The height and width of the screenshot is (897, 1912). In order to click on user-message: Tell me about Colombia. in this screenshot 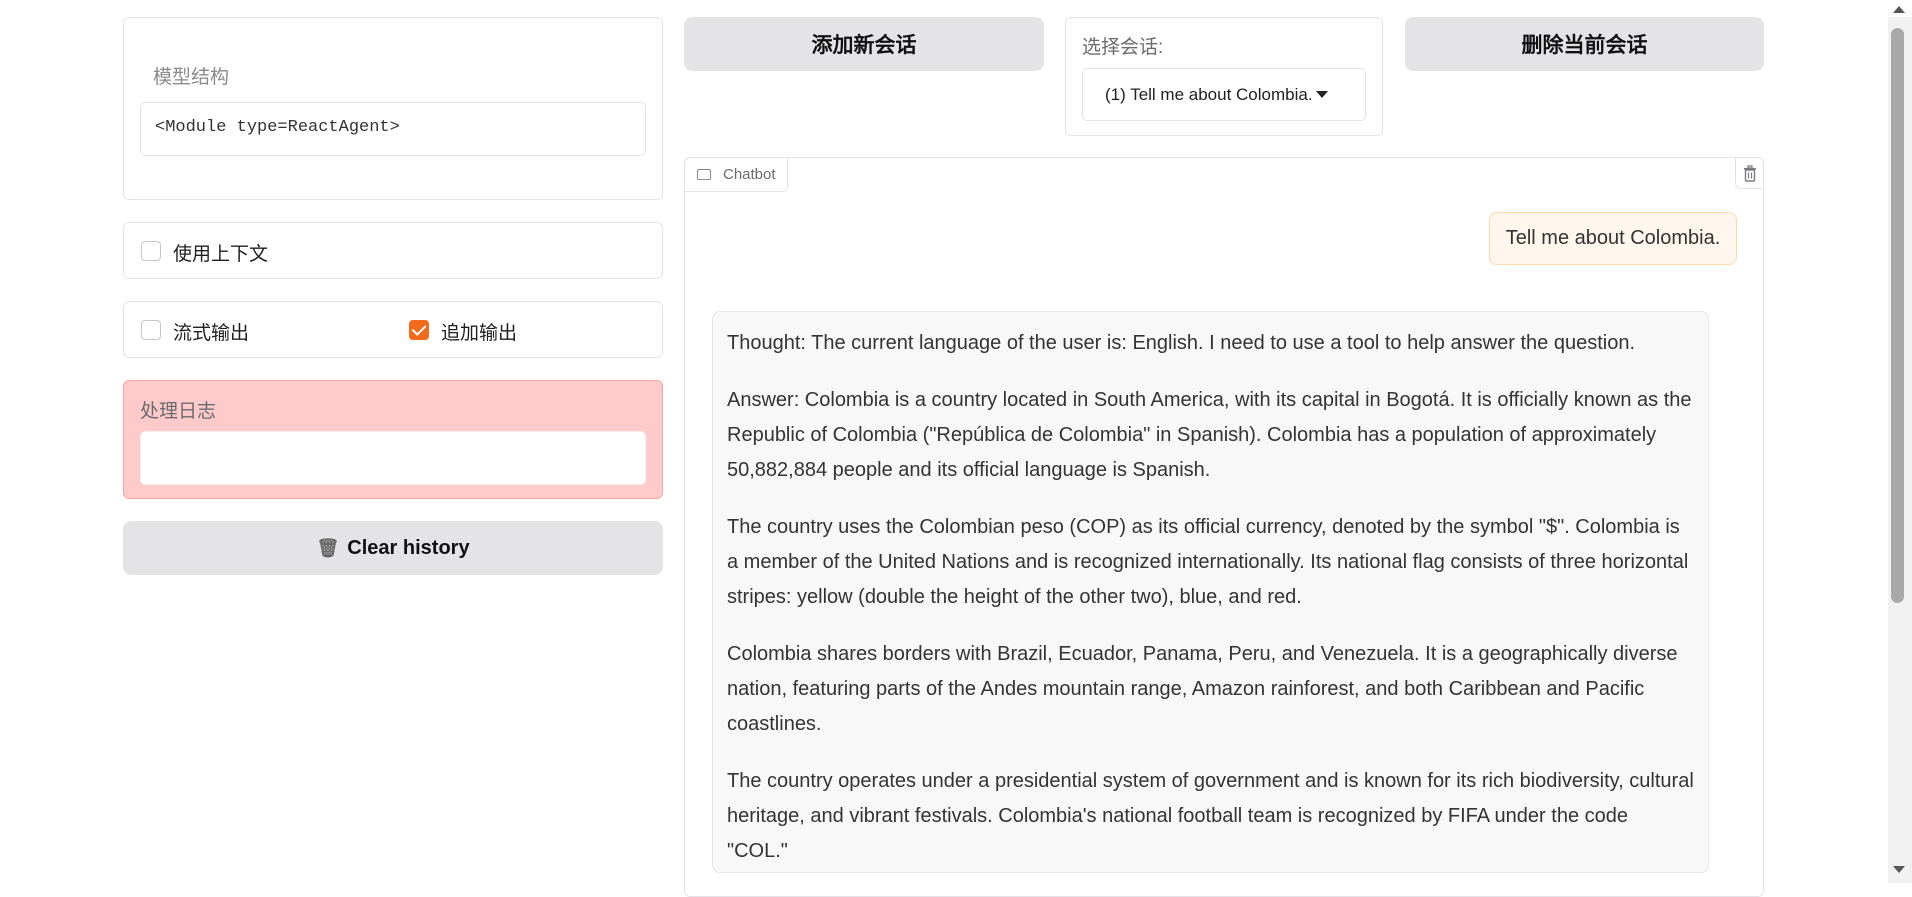, I will do `click(1613, 238)`.